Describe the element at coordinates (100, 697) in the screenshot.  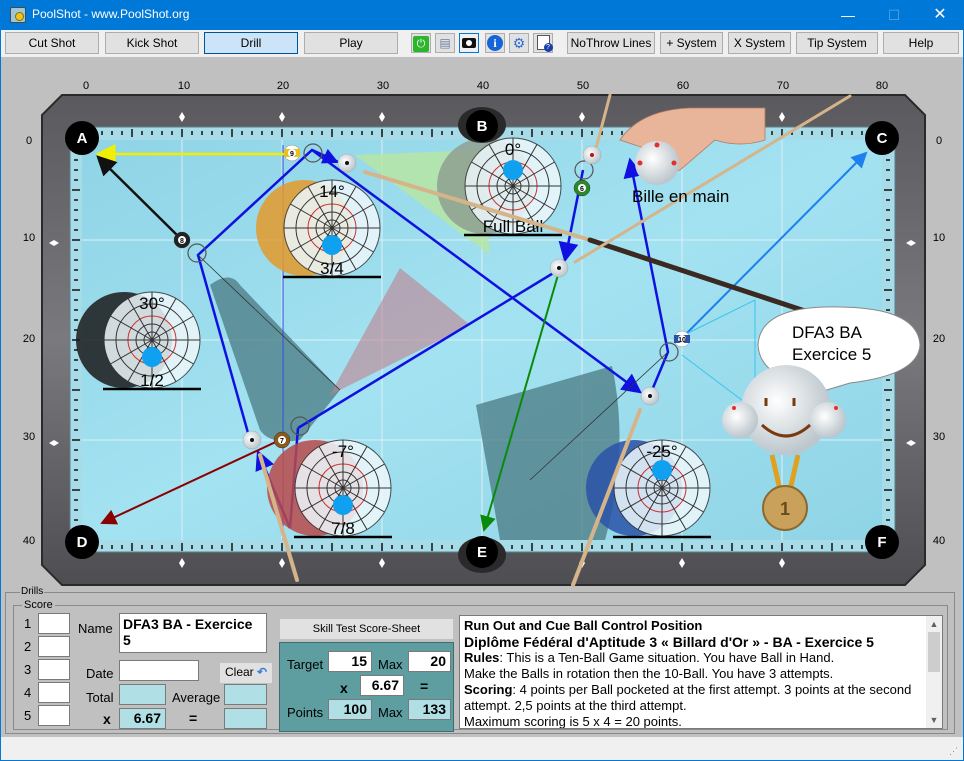
I see `total-label: Total` at that location.